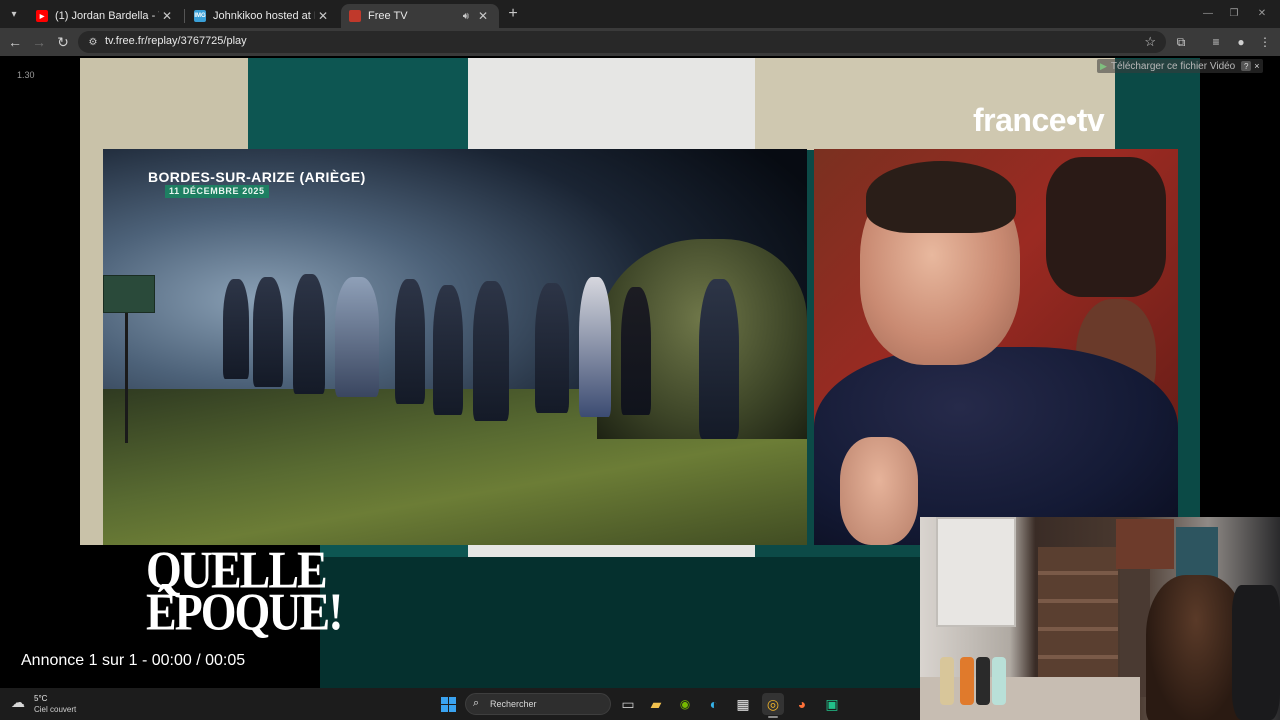 Image resolution: width=1280 pixels, height=720 pixels. Describe the element at coordinates (832, 704) in the screenshot. I see `app-green-icon: ▣` at that location.